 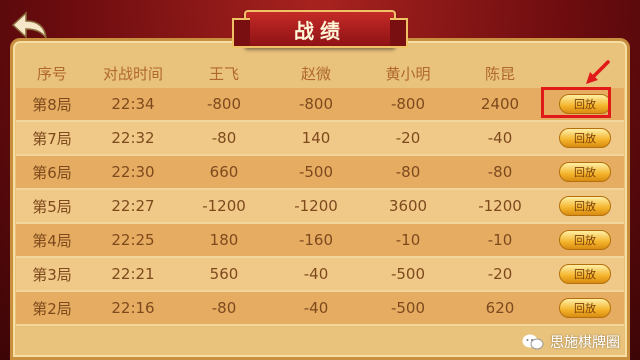 What do you see at coordinates (133, 172) in the screenshot?
I see `time-cell: 22:30` at bounding box center [133, 172].